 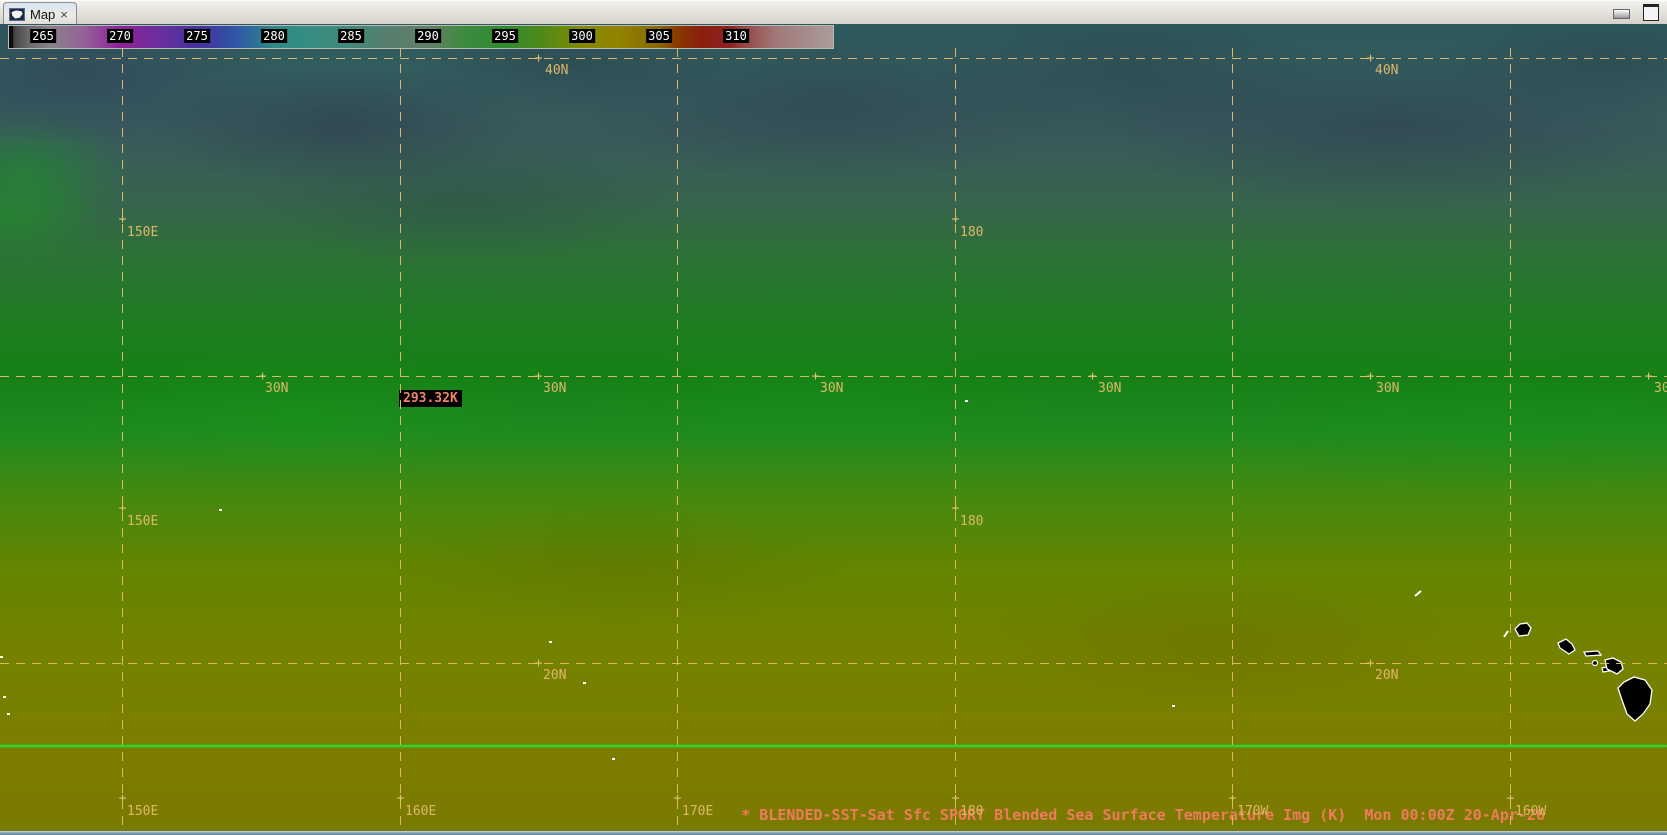 I want to click on minimize-icon, so click(x=1621, y=14).